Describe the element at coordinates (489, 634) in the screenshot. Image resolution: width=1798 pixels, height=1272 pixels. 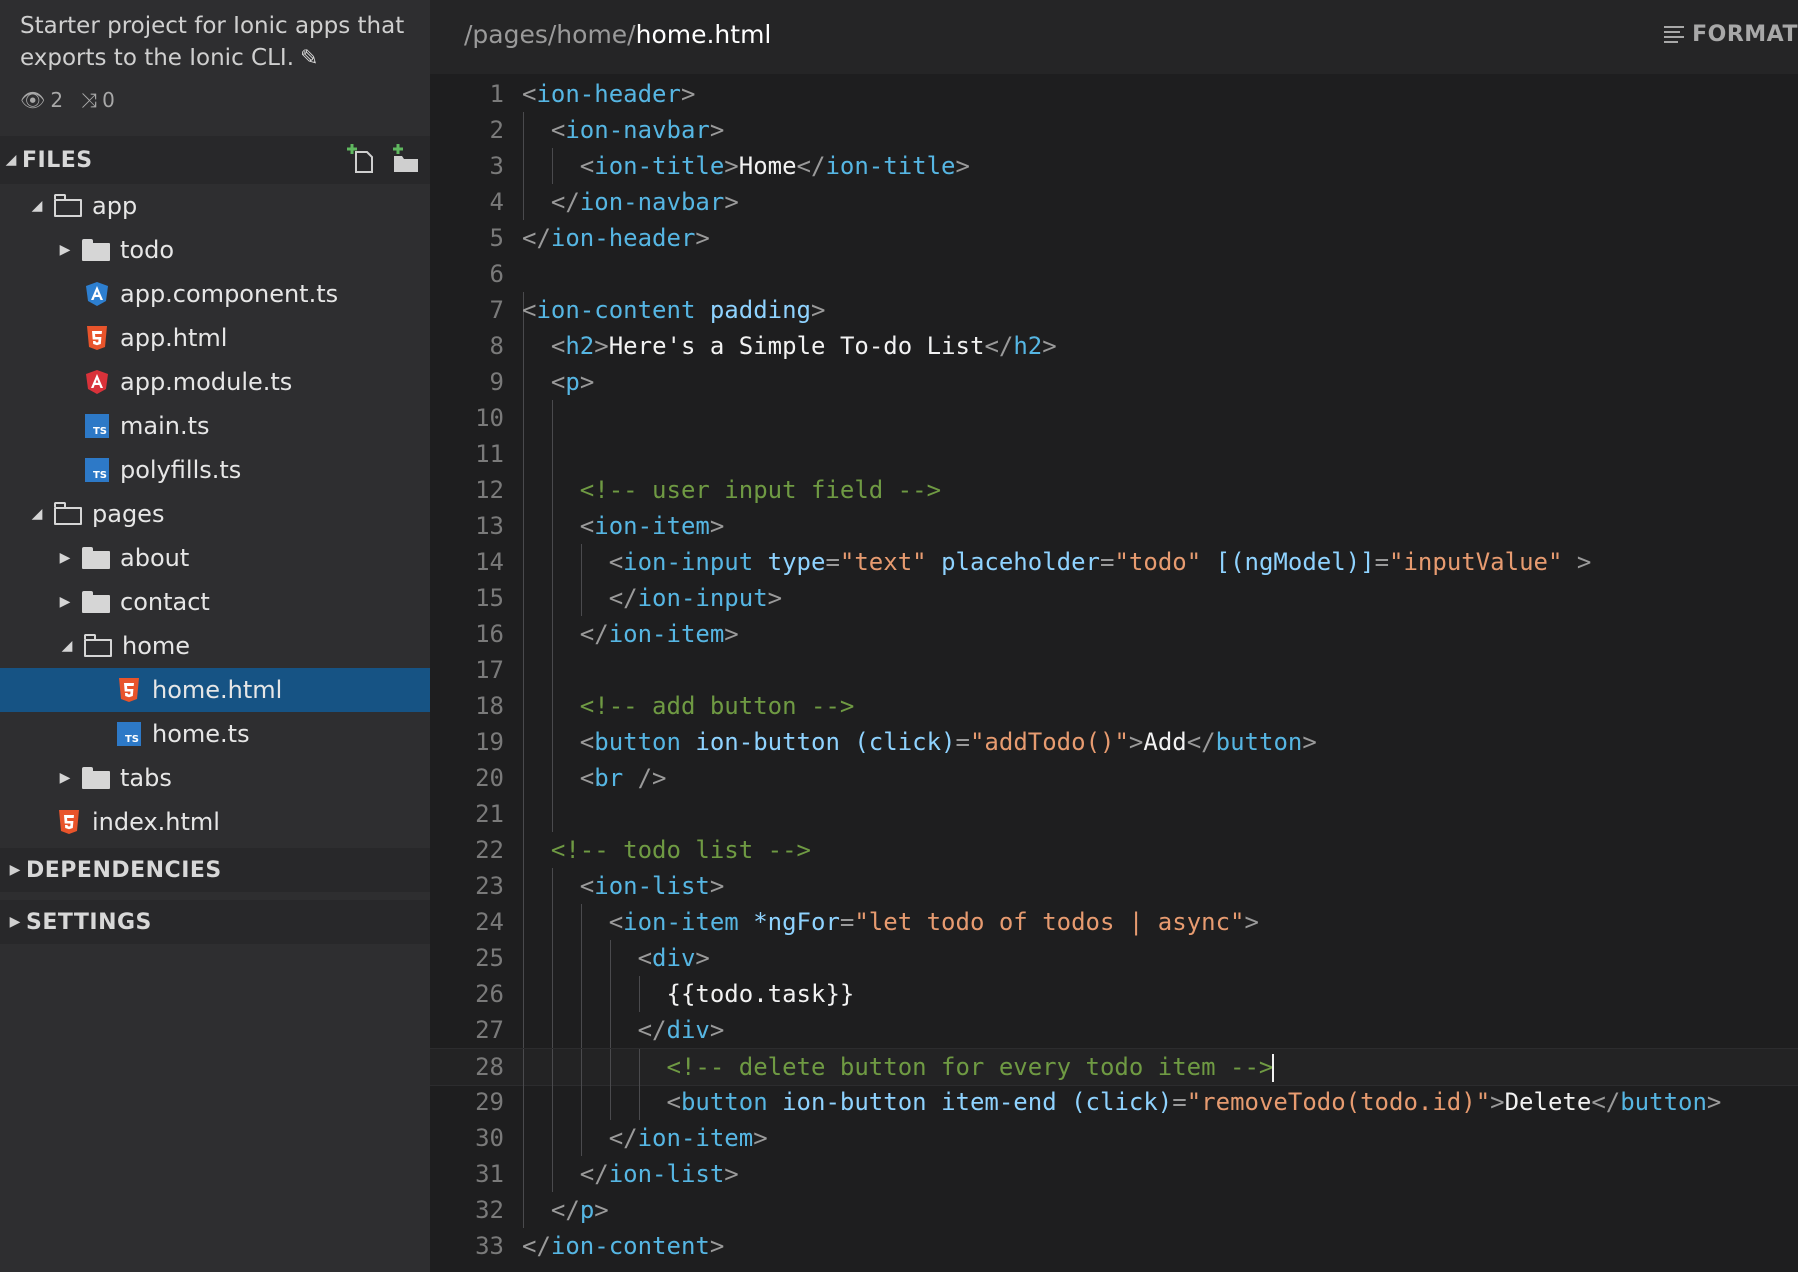
I see `line-number: 16` at that location.